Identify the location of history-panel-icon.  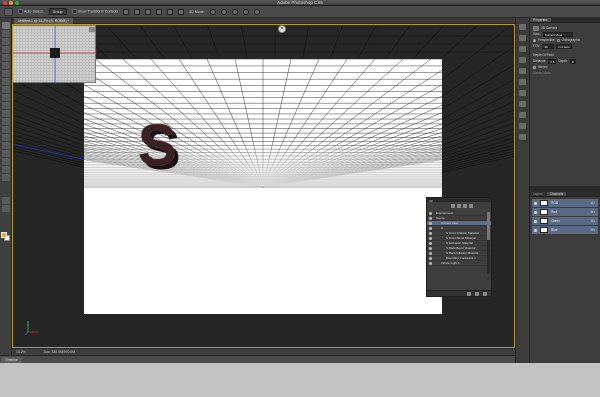
(522, 27).